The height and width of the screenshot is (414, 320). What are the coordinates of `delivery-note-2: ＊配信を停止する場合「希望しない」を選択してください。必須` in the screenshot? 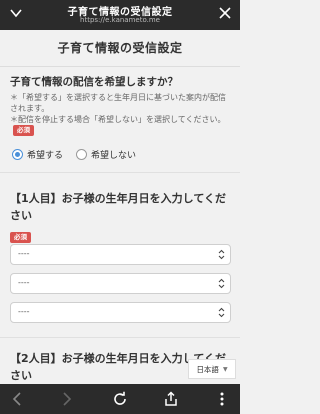 It's located at (121, 125).